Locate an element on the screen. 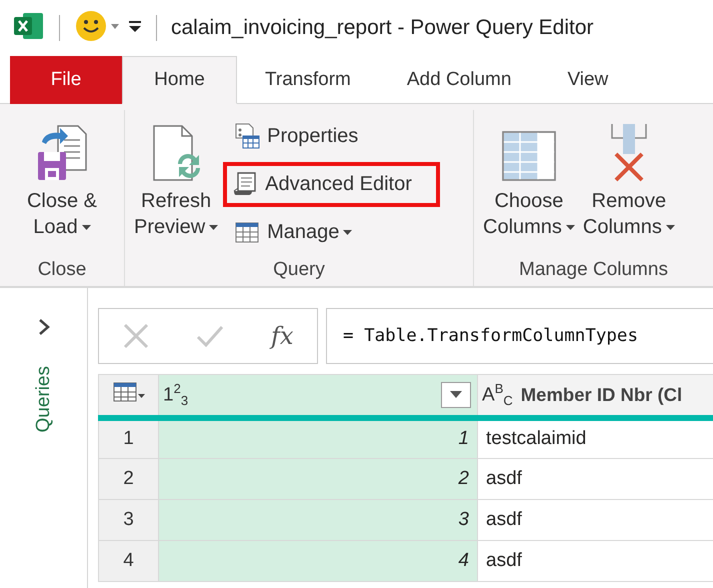 The width and height of the screenshot is (713, 588). row-number: 3 is located at coordinates (128, 520).